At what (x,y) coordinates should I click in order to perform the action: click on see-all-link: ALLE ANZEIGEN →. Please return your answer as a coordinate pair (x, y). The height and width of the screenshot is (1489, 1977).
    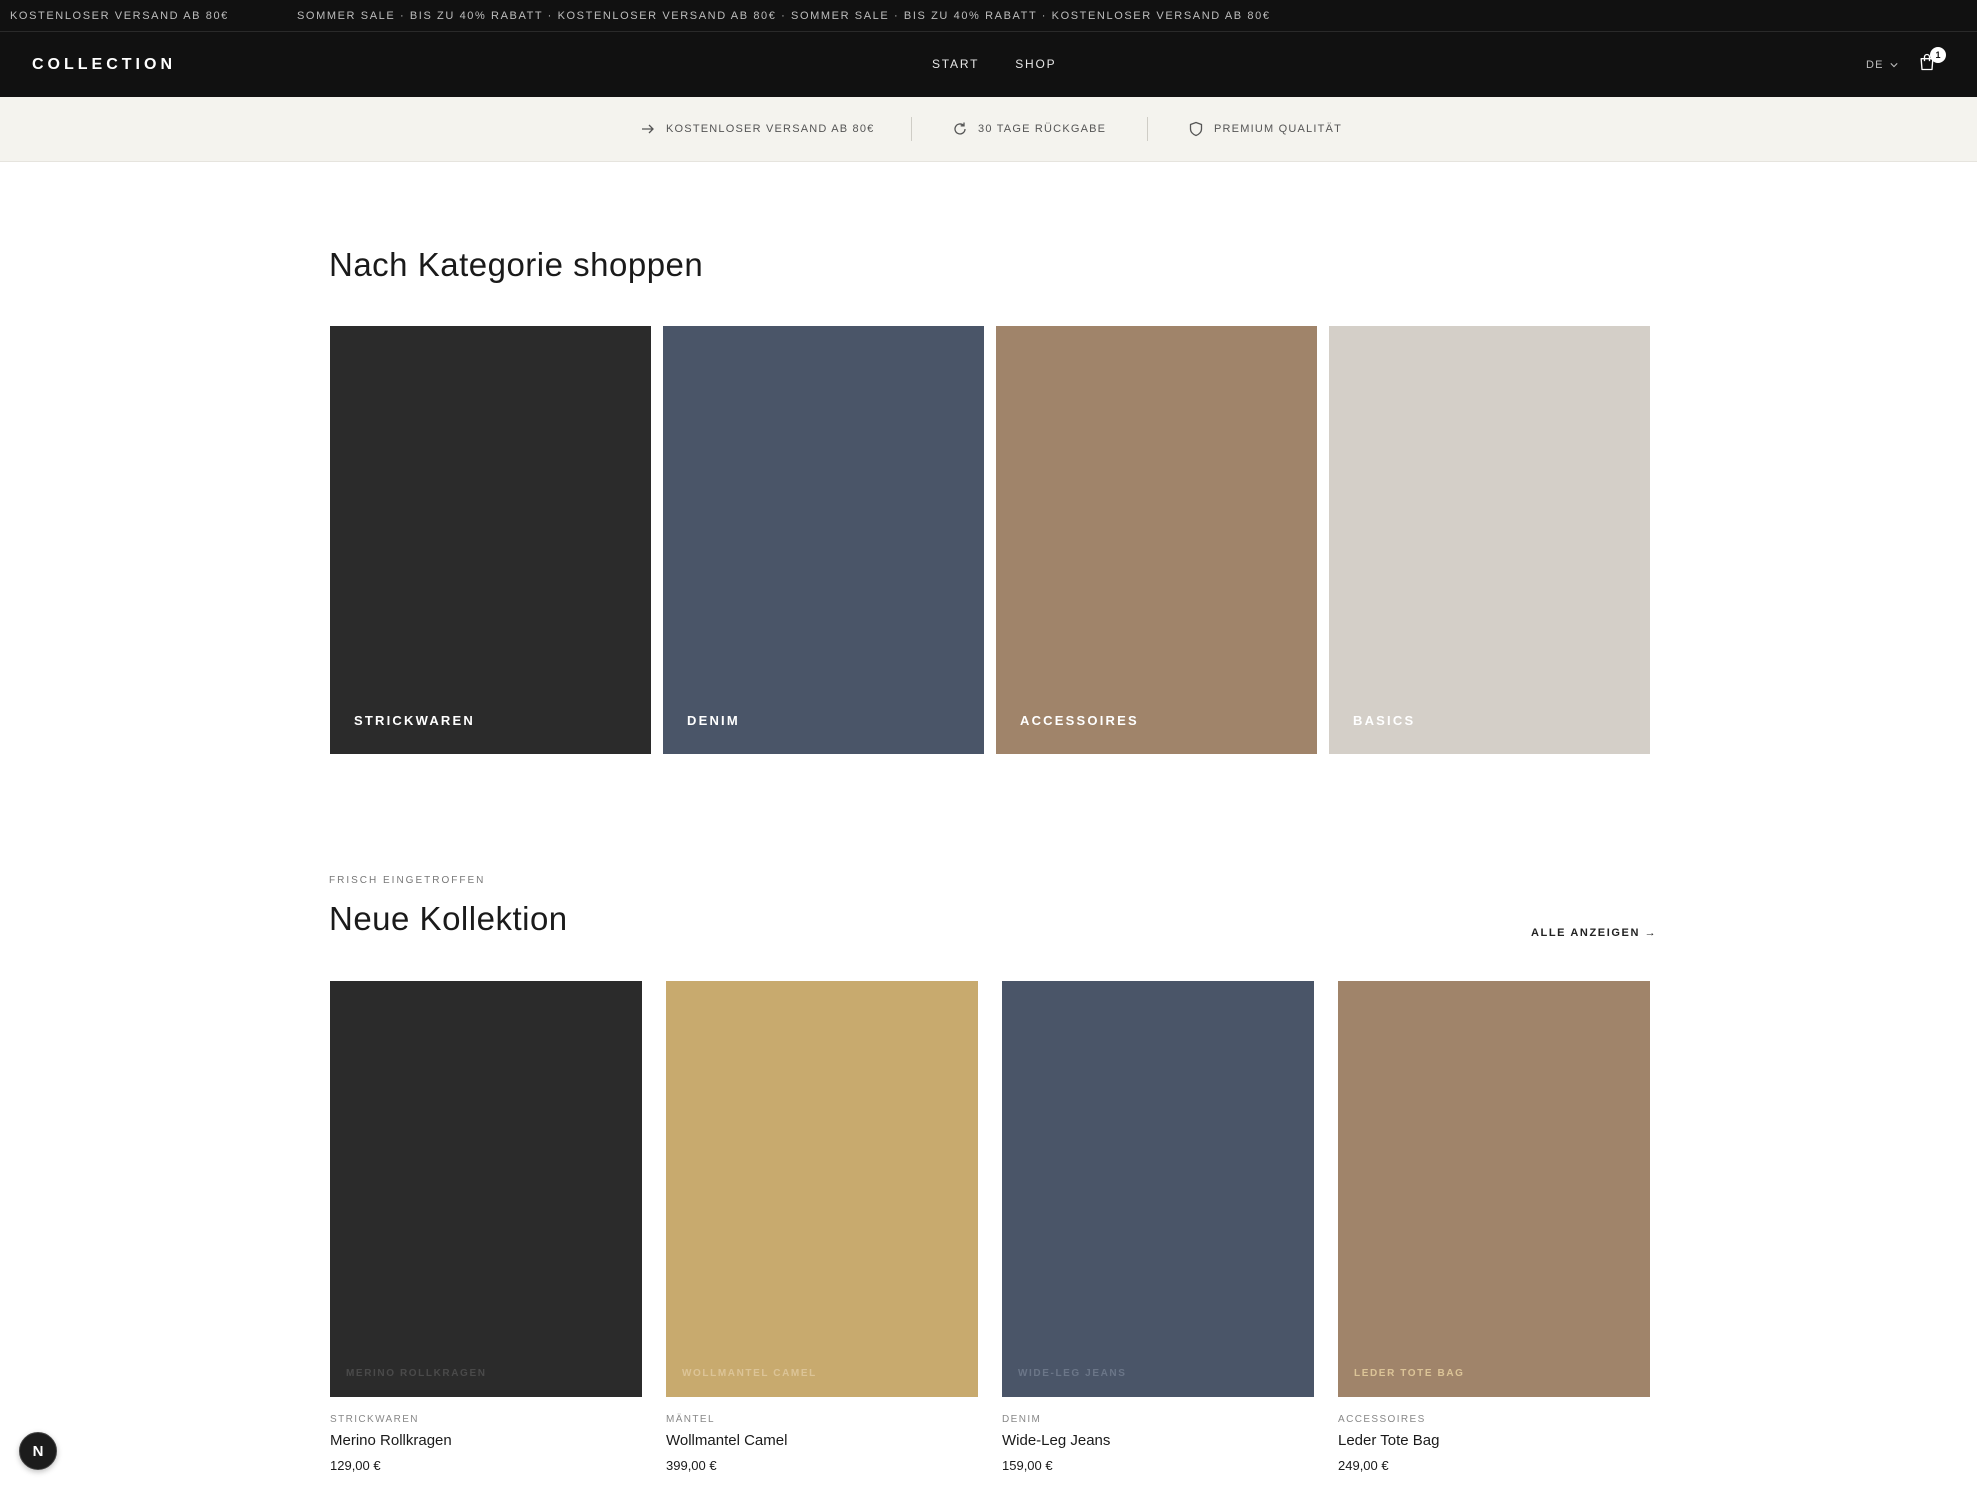
    Looking at the image, I should click on (1594, 933).